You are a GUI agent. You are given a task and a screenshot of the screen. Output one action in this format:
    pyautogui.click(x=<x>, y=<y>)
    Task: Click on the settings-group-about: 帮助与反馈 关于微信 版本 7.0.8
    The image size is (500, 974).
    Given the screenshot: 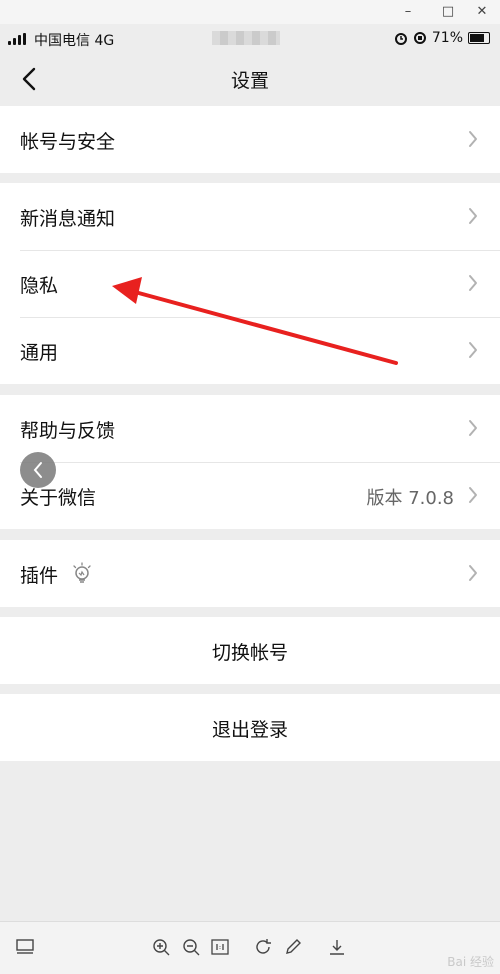 What is the action you would take?
    pyautogui.click(x=250, y=462)
    